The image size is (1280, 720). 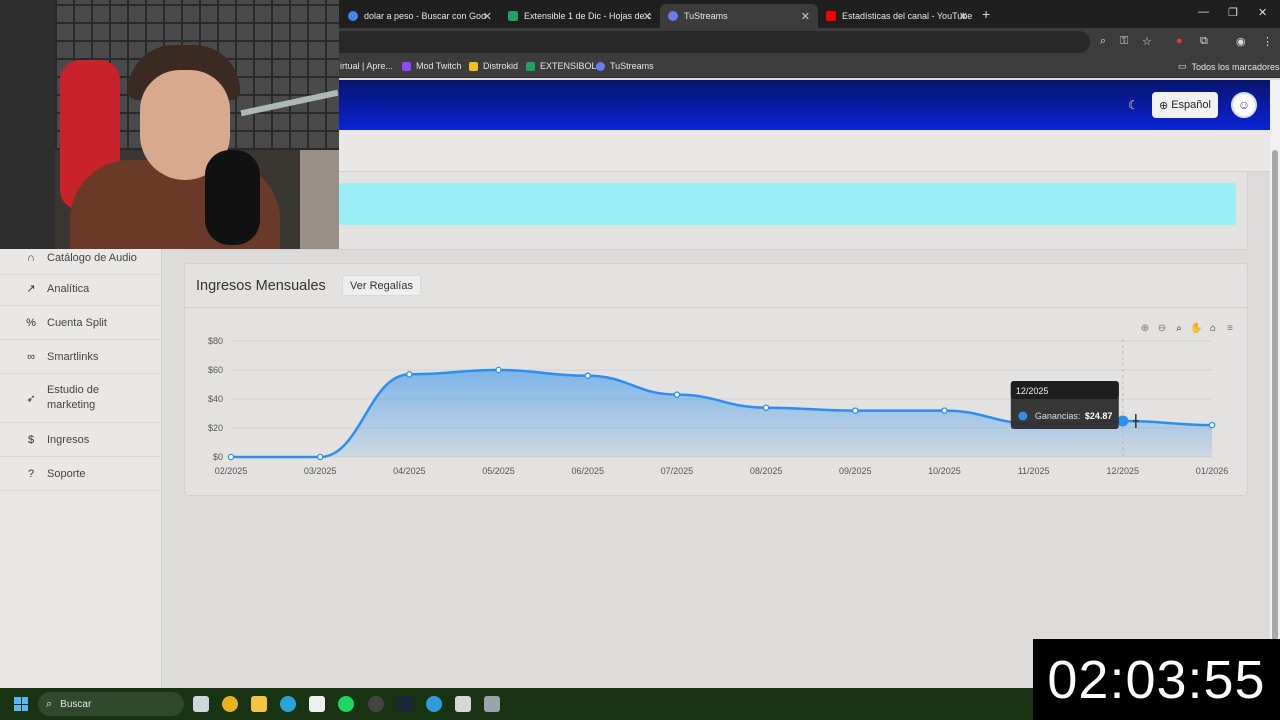 What do you see at coordinates (673, 16) in the screenshot?
I see `tustreams-icon` at bounding box center [673, 16].